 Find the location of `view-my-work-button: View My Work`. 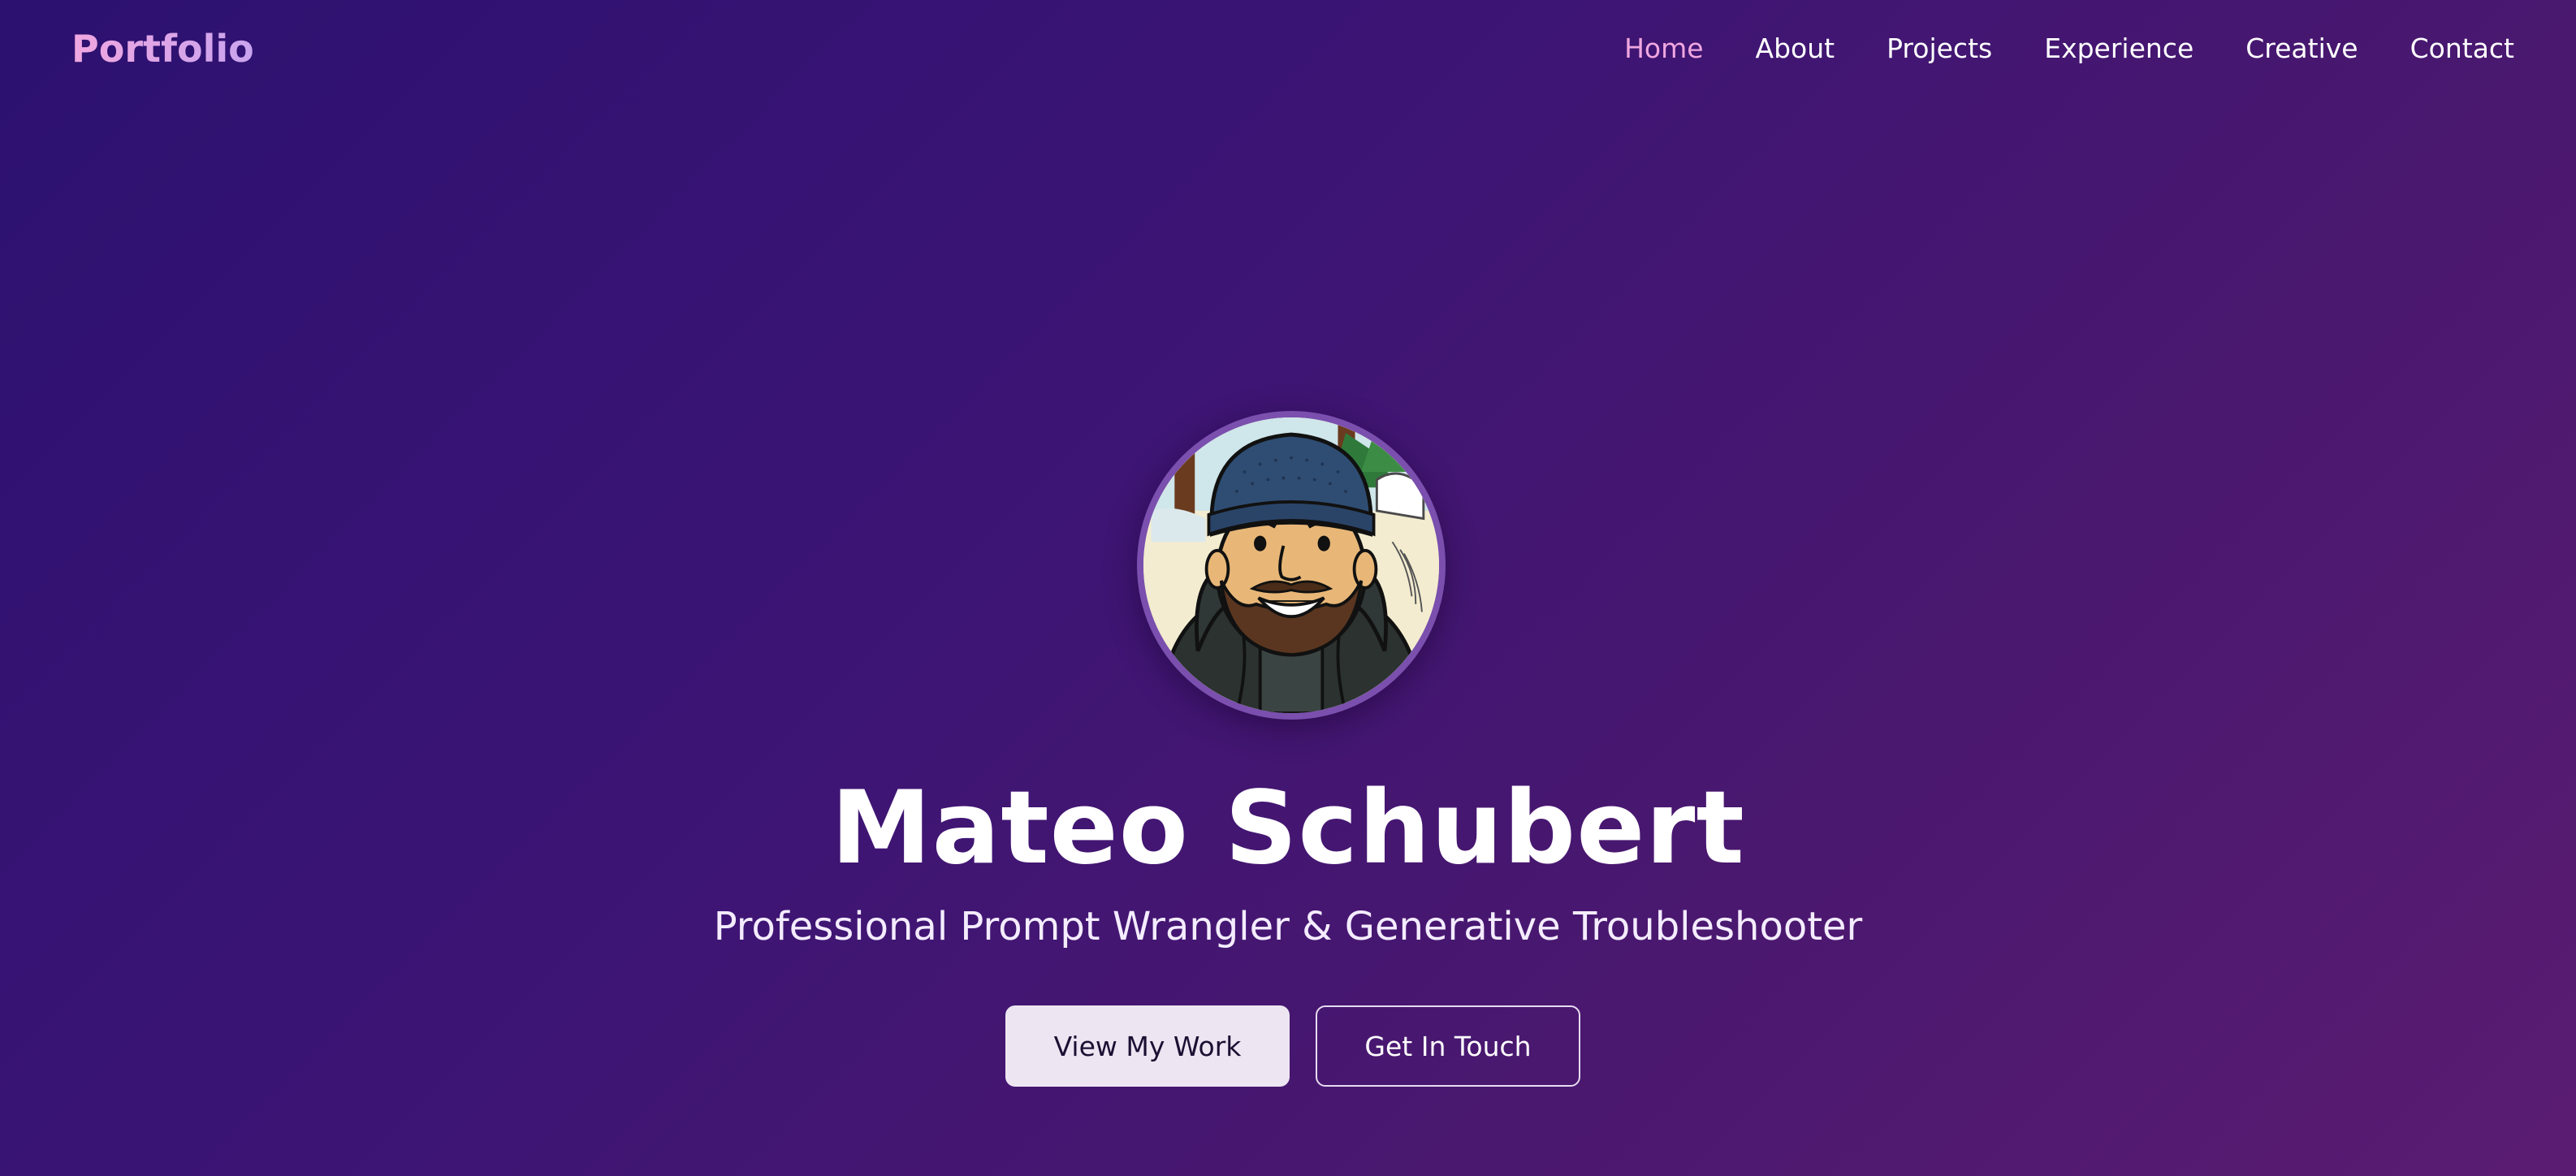

view-my-work-button: View My Work is located at coordinates (1148, 1046).